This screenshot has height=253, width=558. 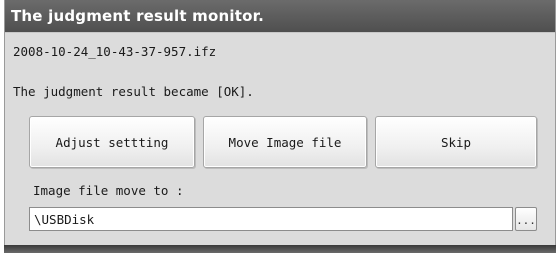 I want to click on destination-path-input, so click(x=271, y=219).